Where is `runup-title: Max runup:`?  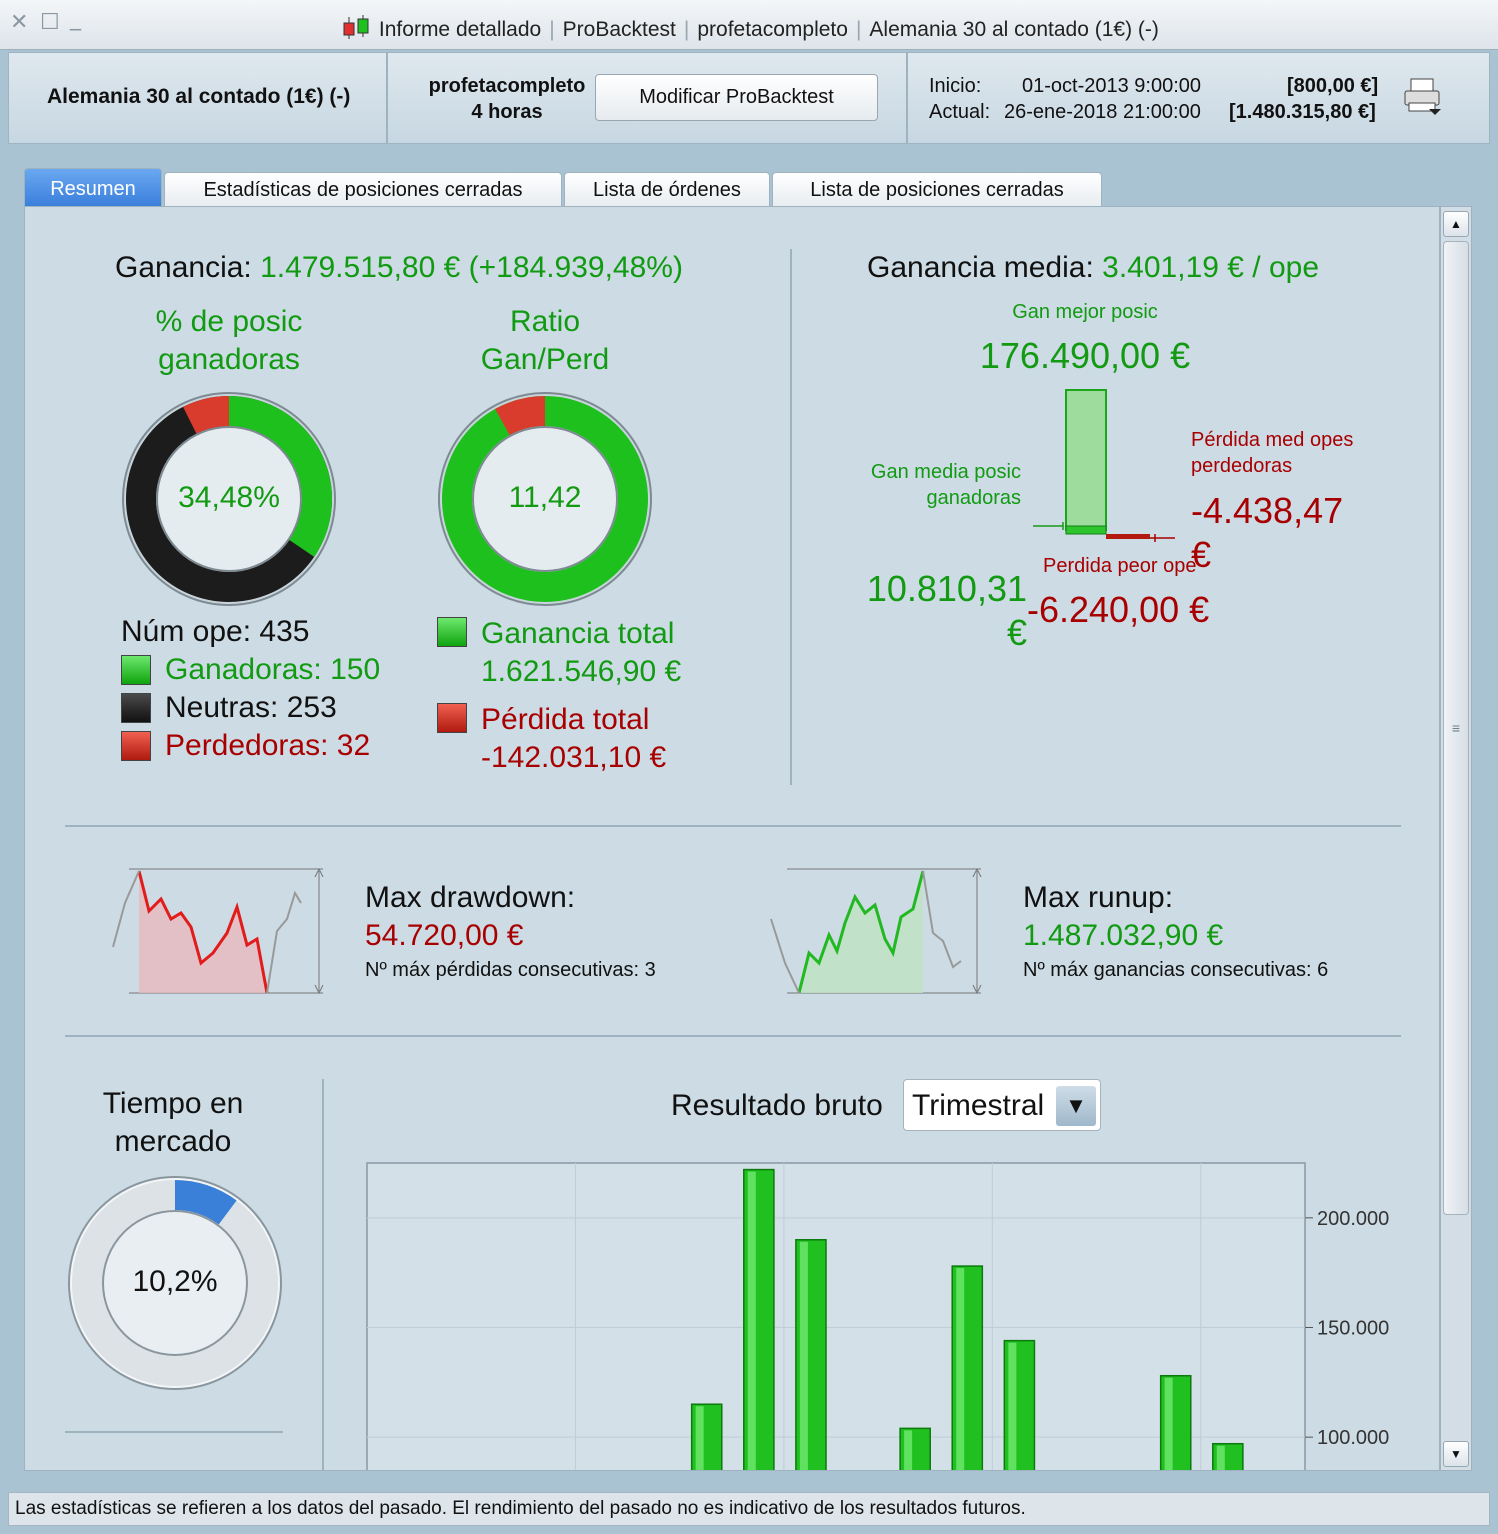 runup-title: Max runup: is located at coordinates (1098, 897).